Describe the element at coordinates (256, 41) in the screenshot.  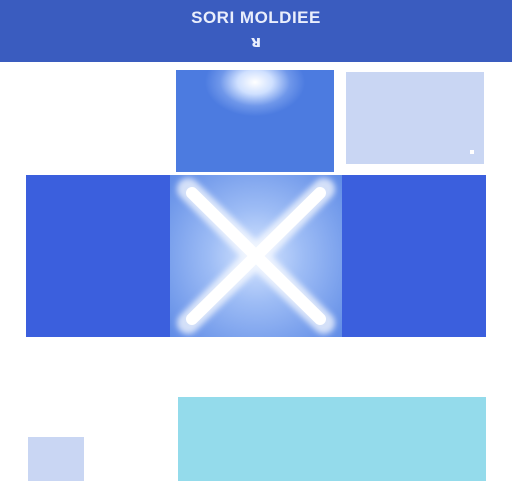
I see `app-subtitle-glyph: ᴚ` at that location.